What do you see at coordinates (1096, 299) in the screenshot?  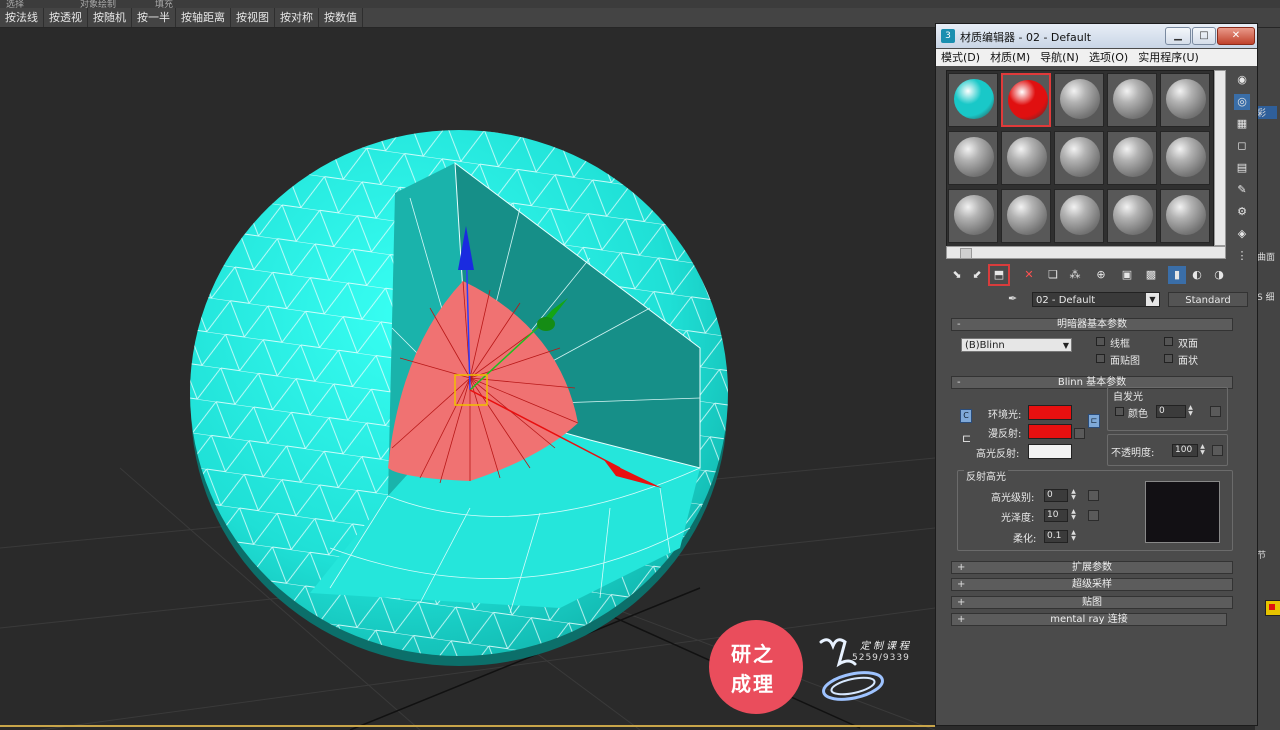 I see `material-name-field: 02 - Default` at bounding box center [1096, 299].